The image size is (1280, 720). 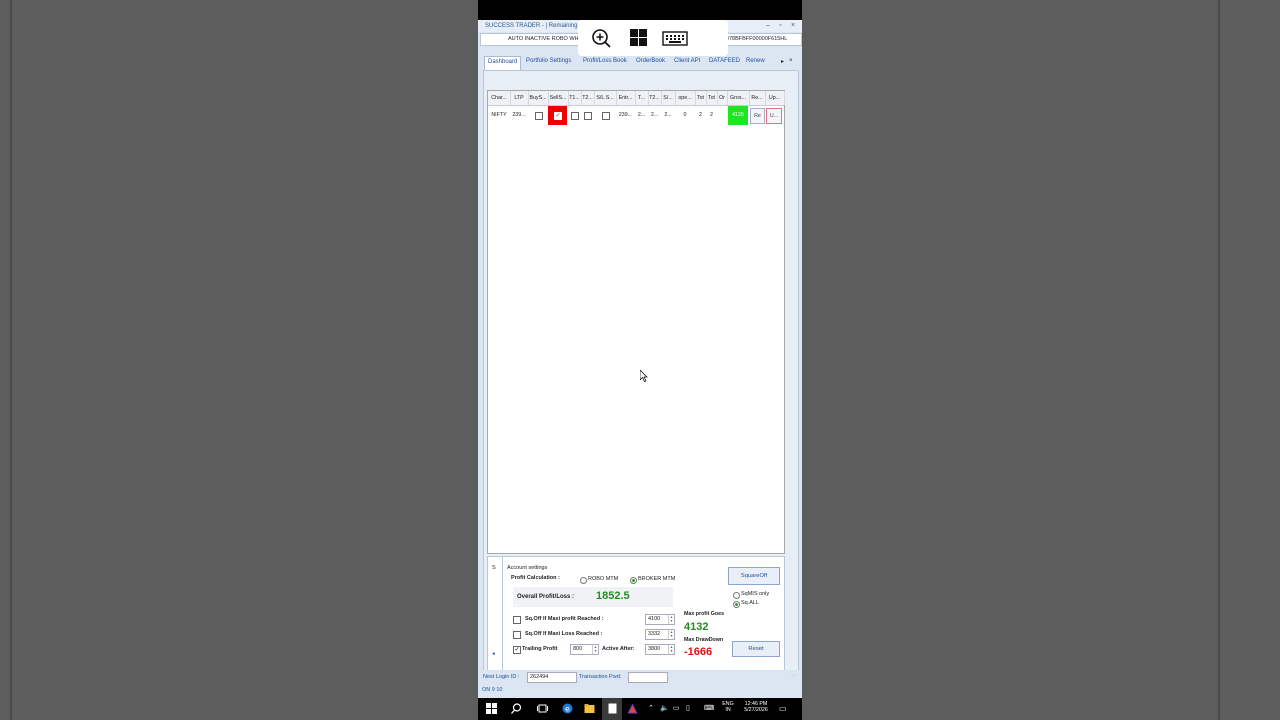 I want to click on trader-app-icon, so click(x=632, y=708).